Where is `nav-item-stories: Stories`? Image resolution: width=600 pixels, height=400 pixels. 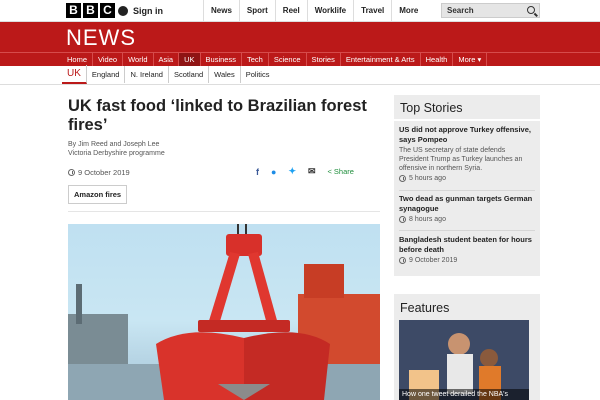 nav-item-stories: Stories is located at coordinates (324, 59).